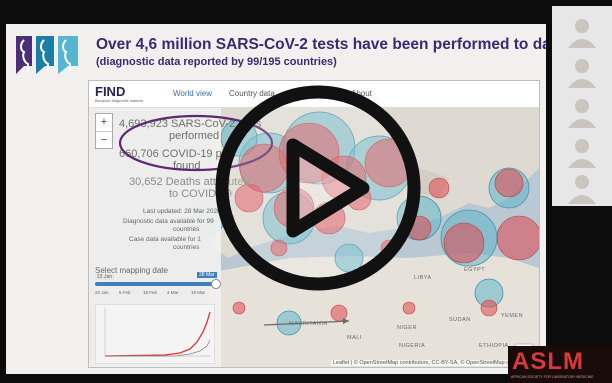 This screenshot has width=612, height=383. What do you see at coordinates (168, 221) in the screenshot?
I see `diagnostic-availability-line1: Diagnostic data available for 99` at bounding box center [168, 221].